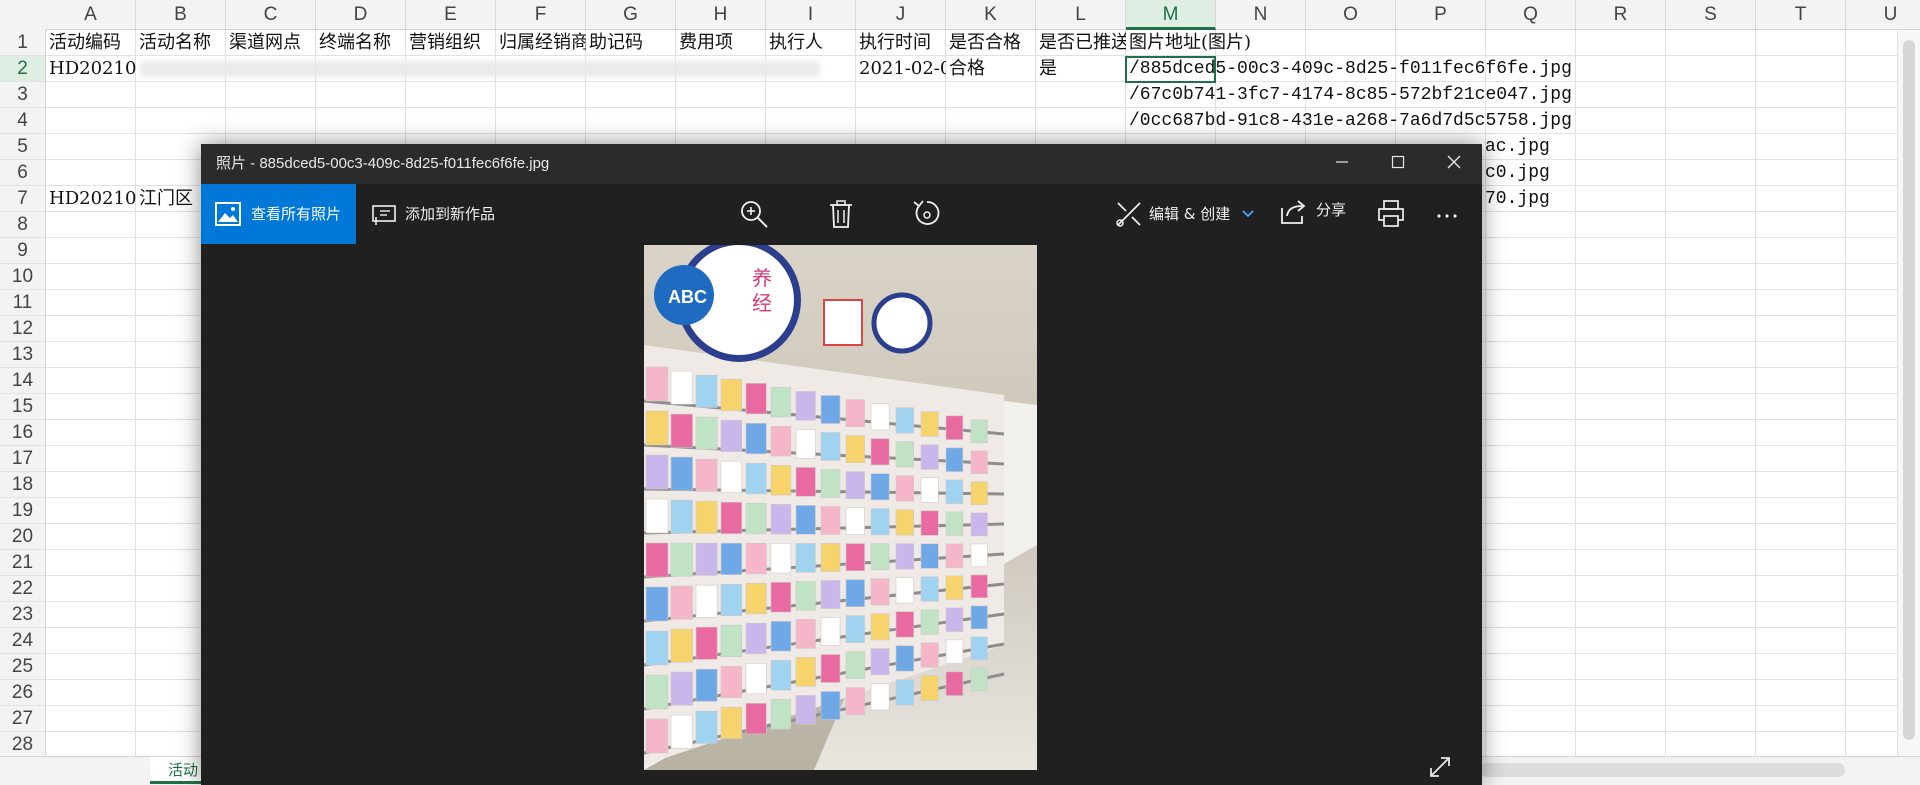 Image resolution: width=1920 pixels, height=785 pixels. Describe the element at coordinates (1454, 164) in the screenshot. I see `close-button` at that location.